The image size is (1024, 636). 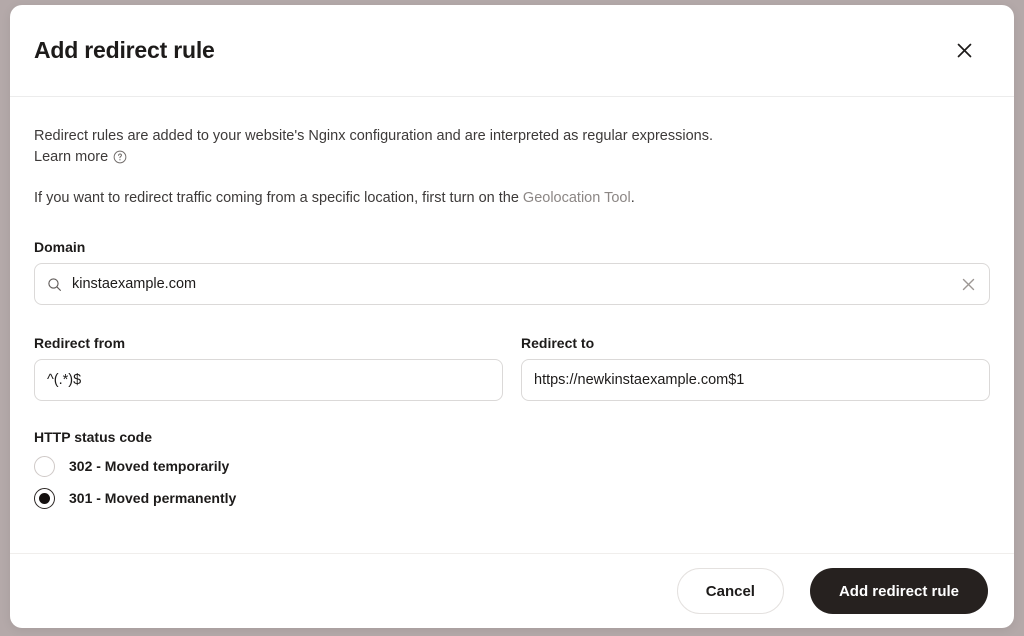 I want to click on domain-input: kinstaexample.com, so click(x=512, y=284).